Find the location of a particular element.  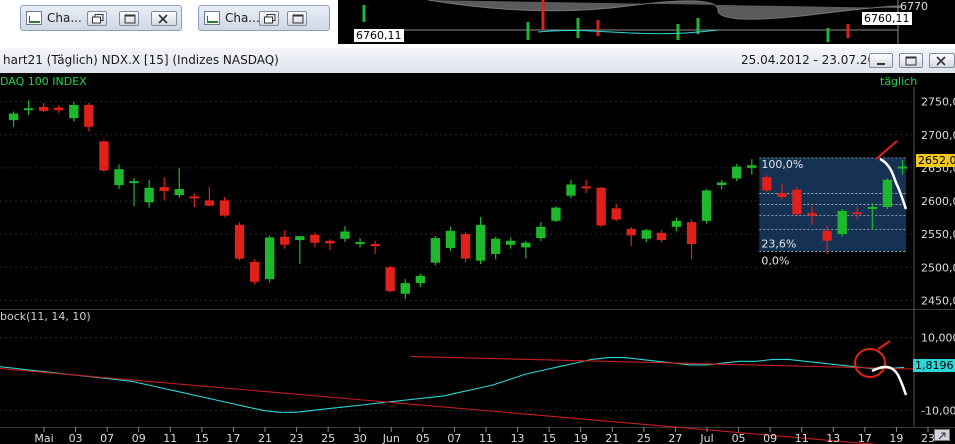

red-arrow-annotation is located at coordinates (886, 150).